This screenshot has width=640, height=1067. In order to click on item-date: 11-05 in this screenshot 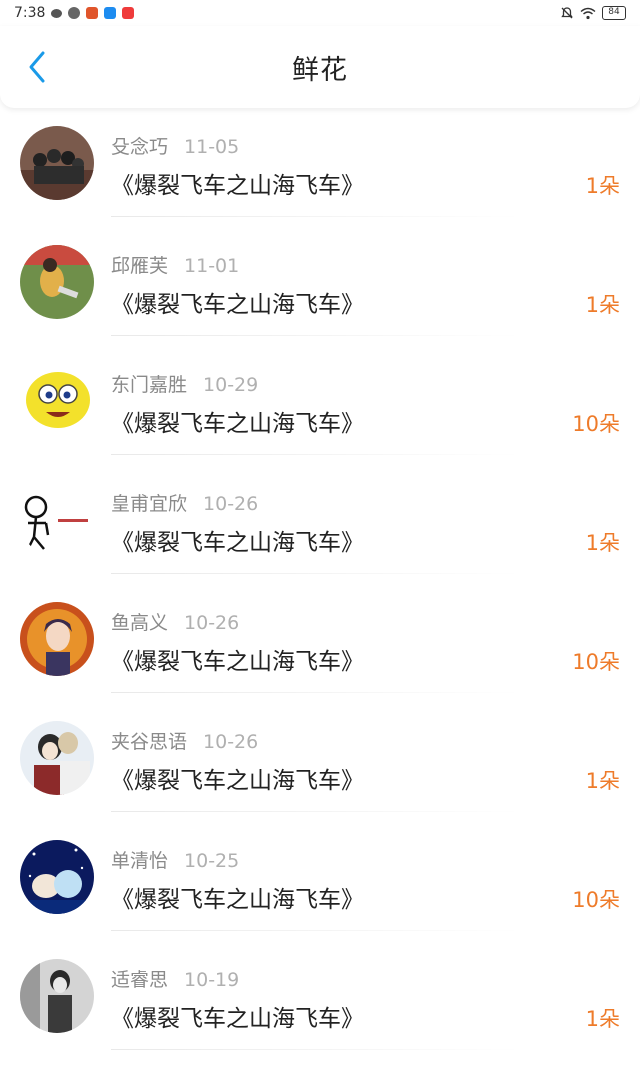, I will do `click(212, 147)`.